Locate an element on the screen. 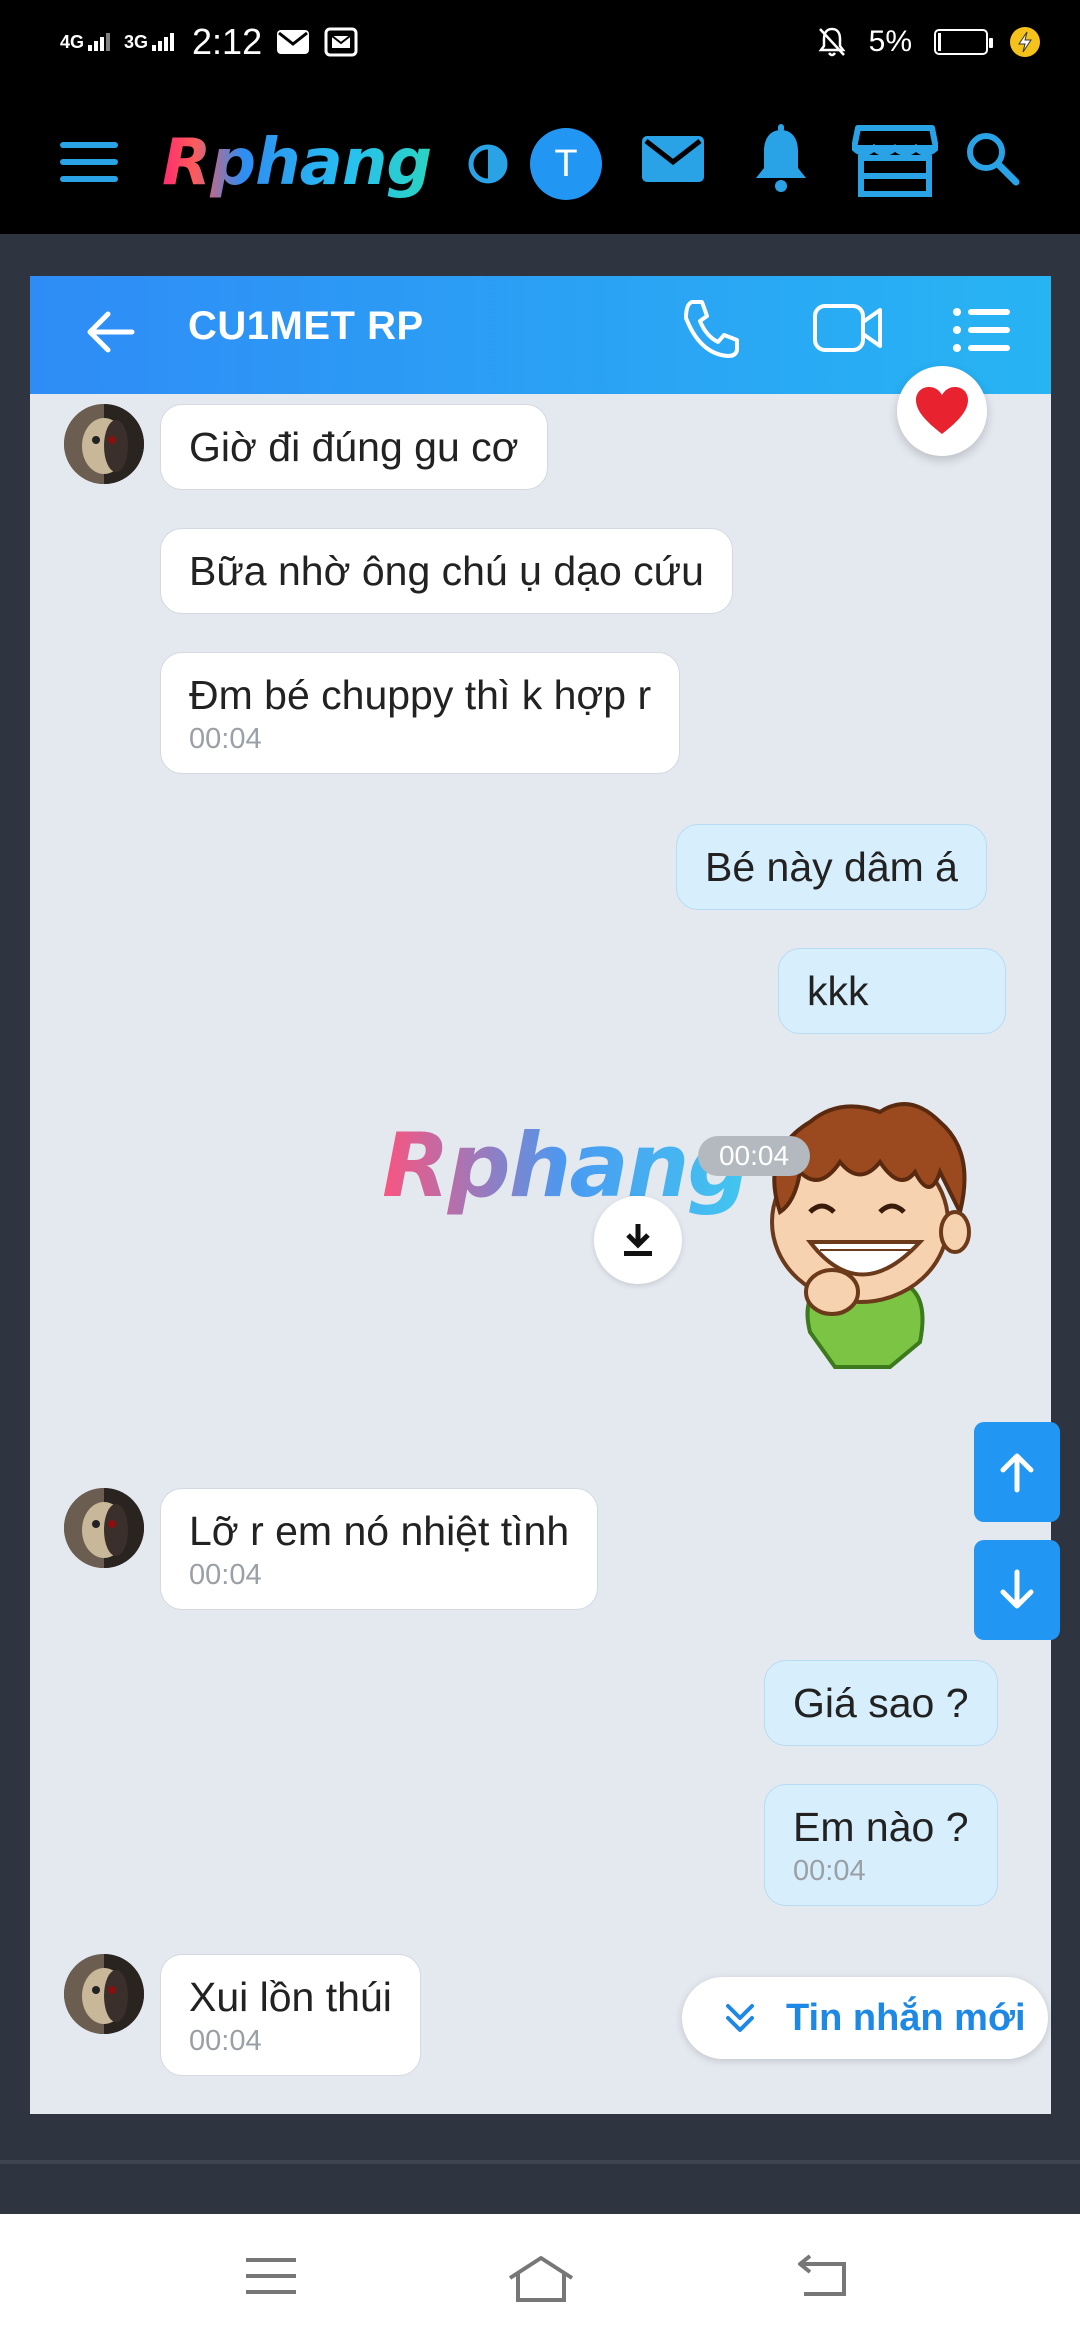 The image size is (1080, 2340). menu-icon is located at coordinates (89, 162).